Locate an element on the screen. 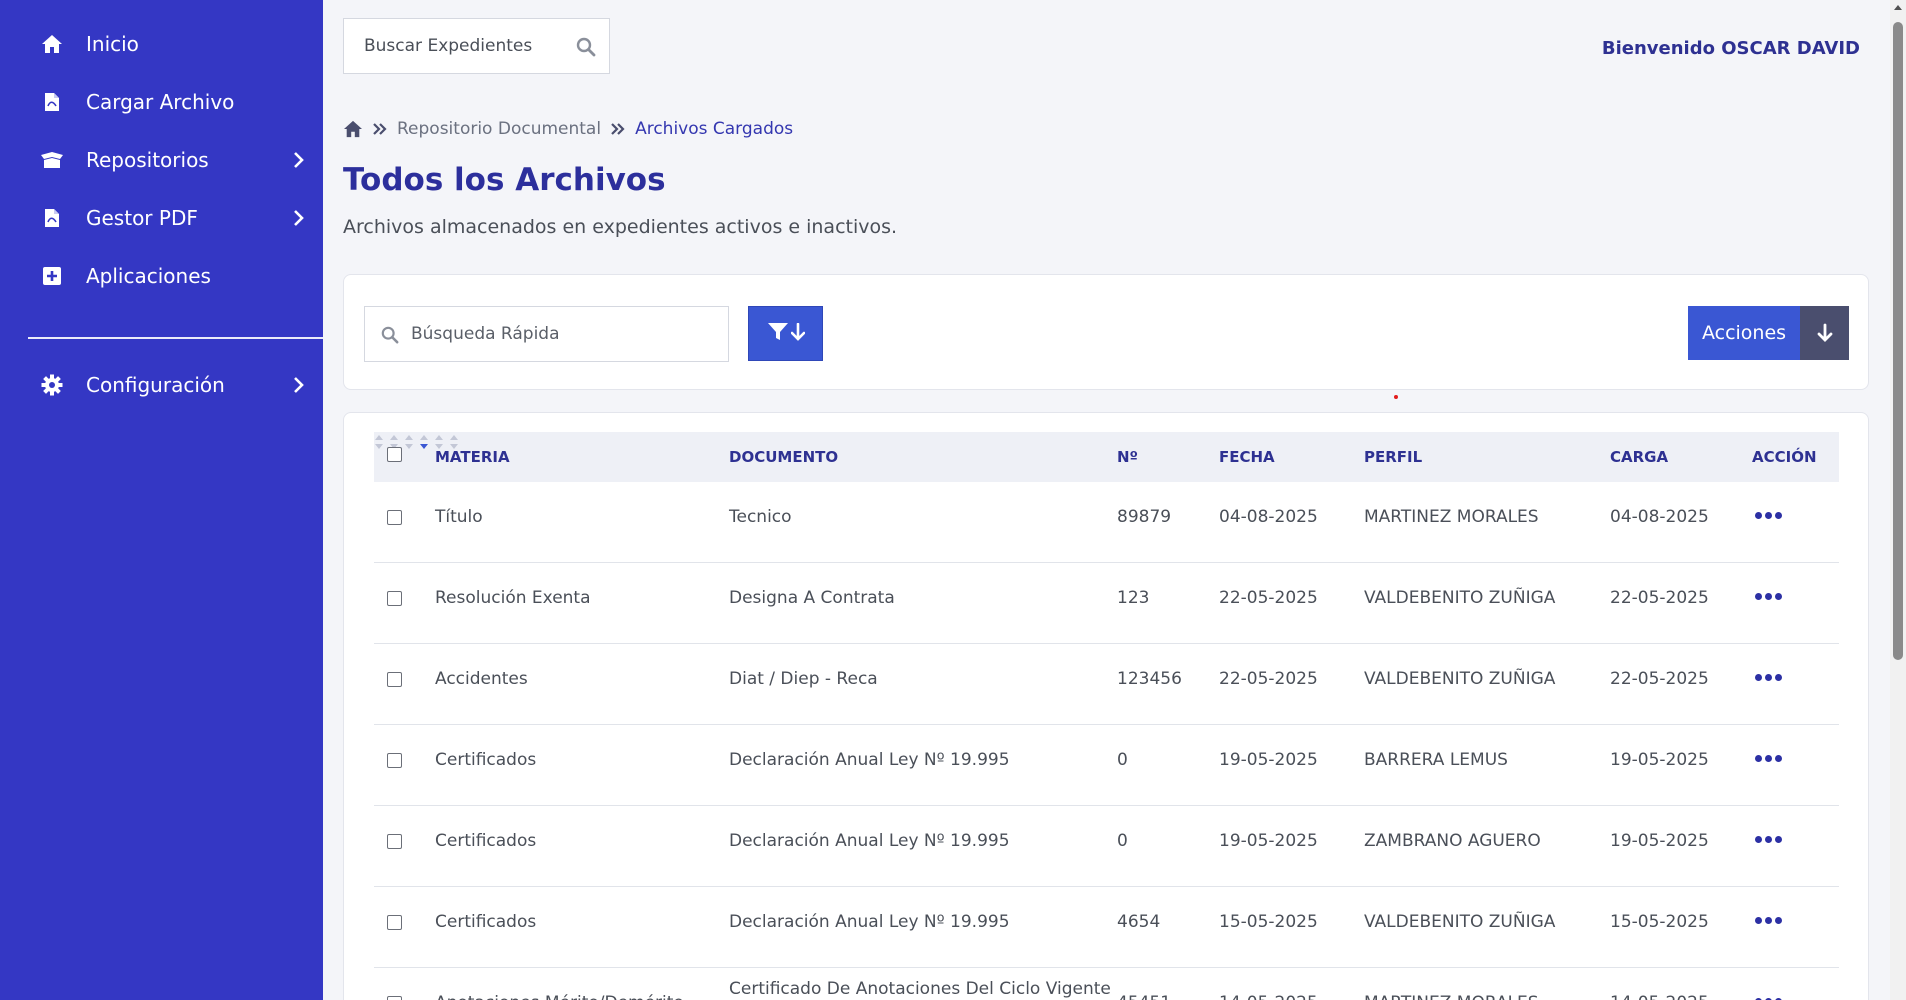 This screenshot has width=1906, height=1000. column-header-documento: DOCUMENTO is located at coordinates (783, 457).